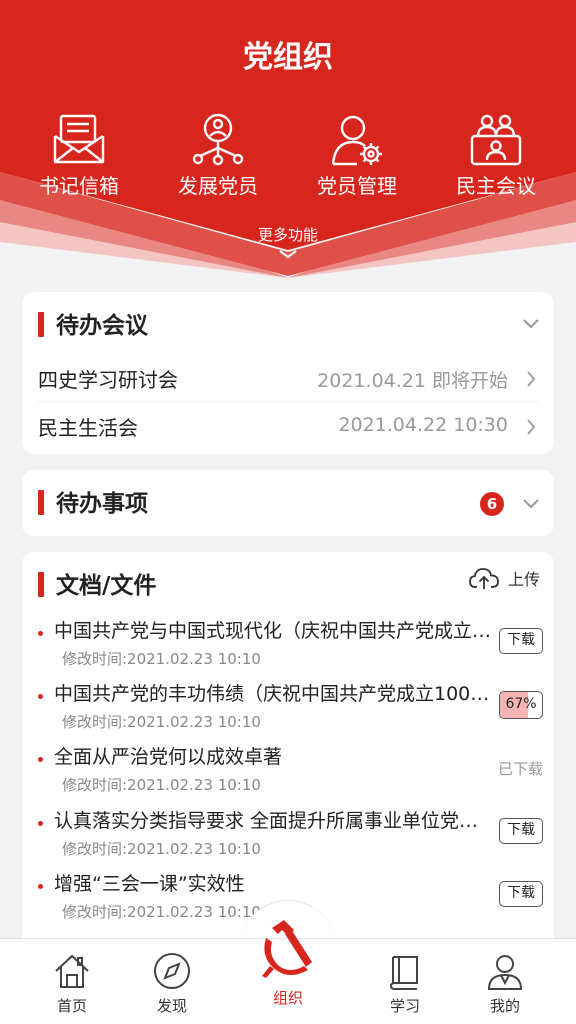 This screenshot has height=1024, width=576. I want to click on downloaded-status: 已下载, so click(521, 769).